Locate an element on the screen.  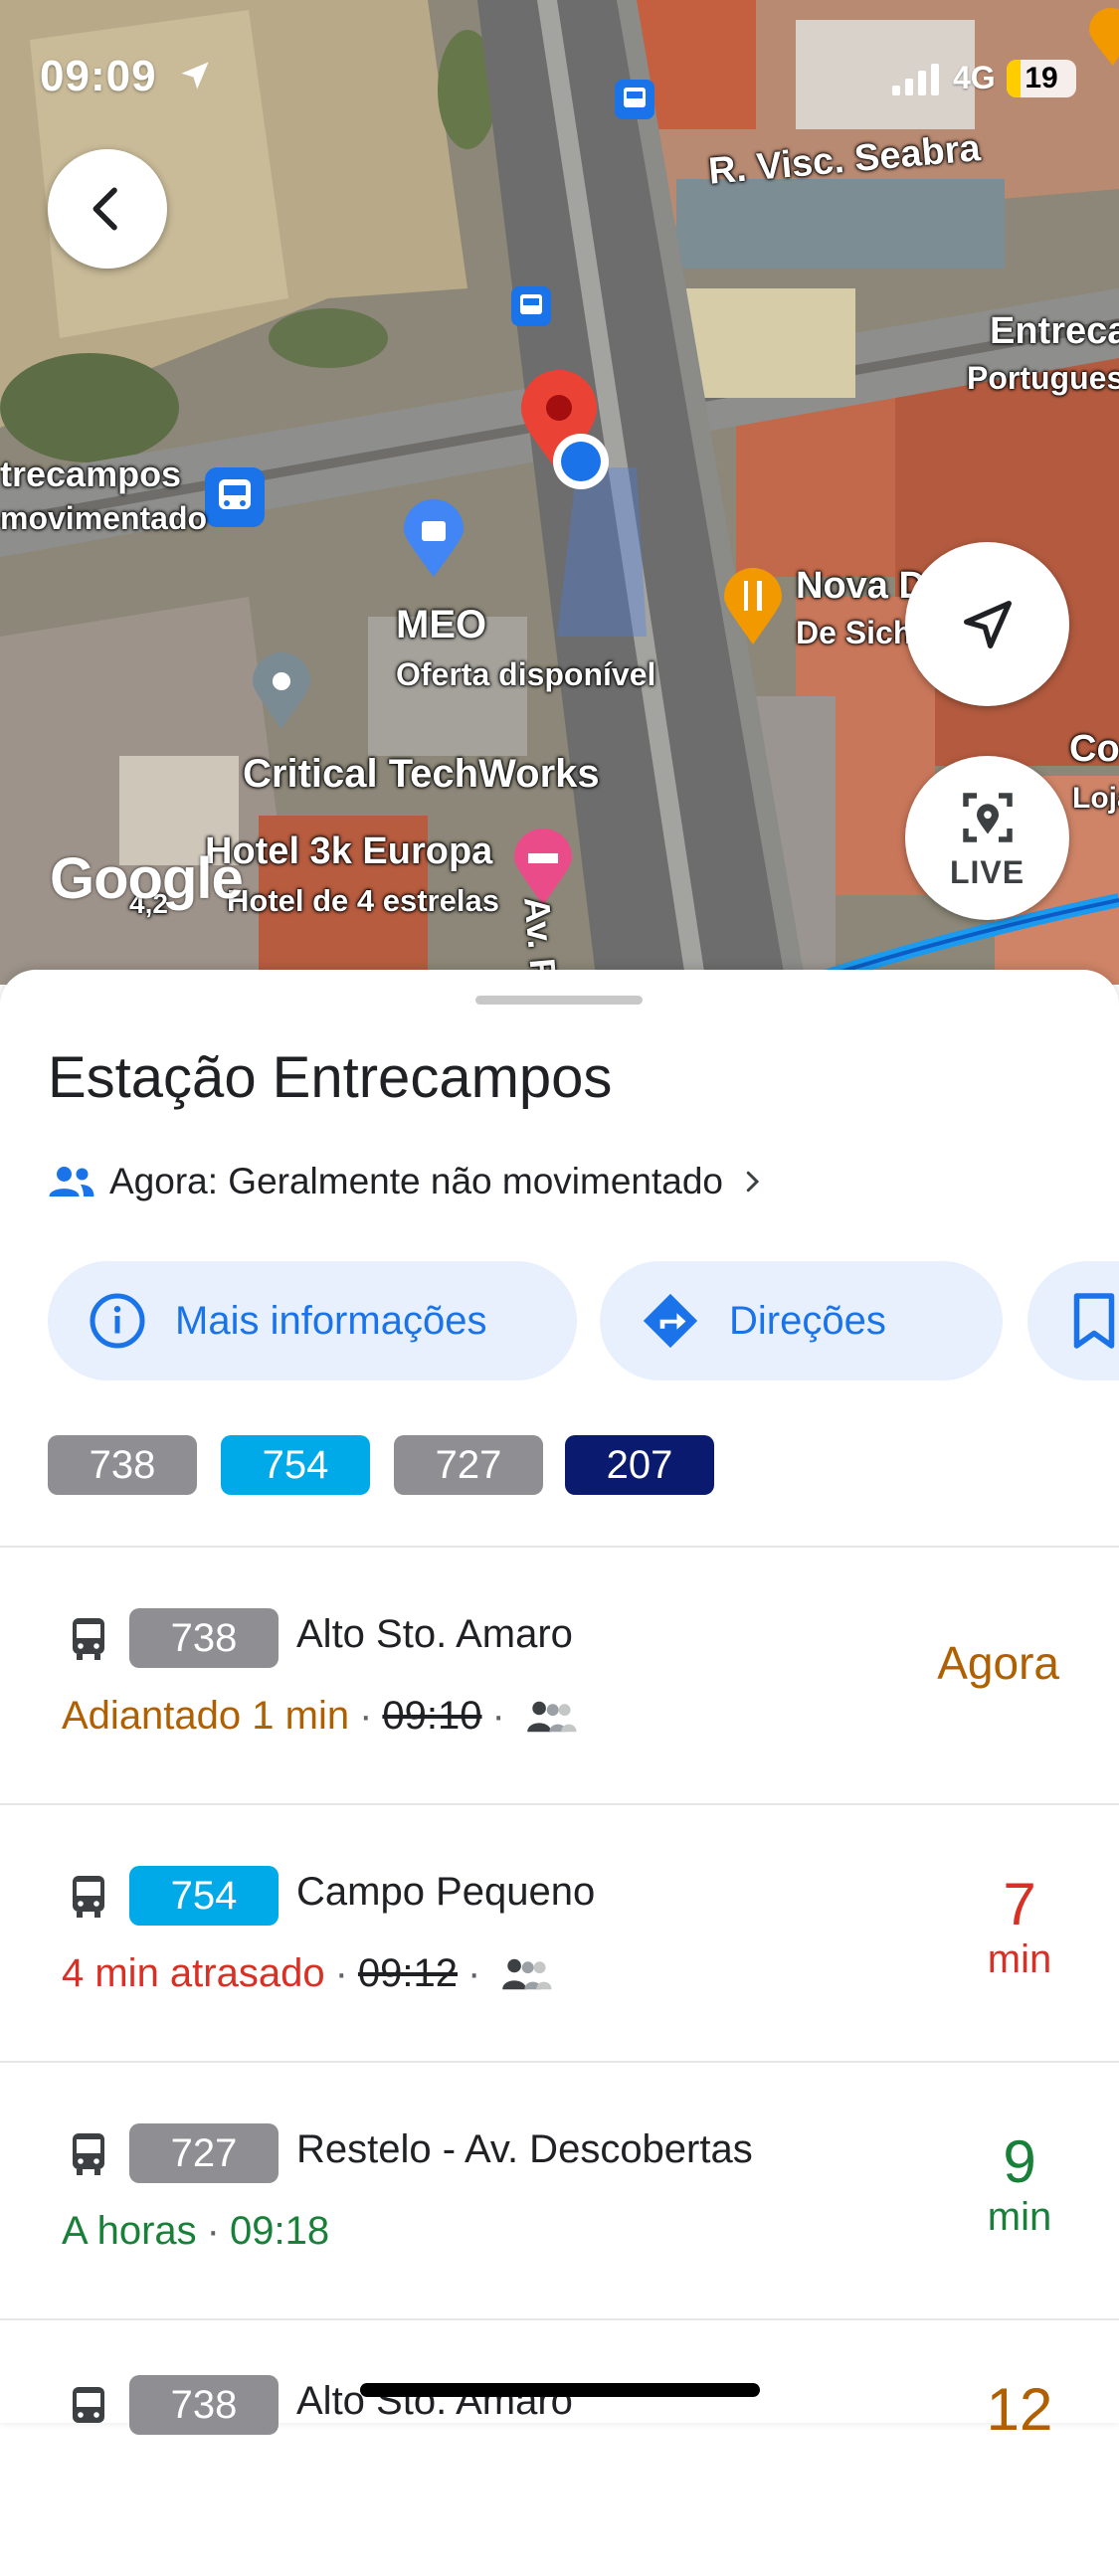
departure-status-line: 4 min atrasado · 09:12 · is located at coordinates (307, 1973).